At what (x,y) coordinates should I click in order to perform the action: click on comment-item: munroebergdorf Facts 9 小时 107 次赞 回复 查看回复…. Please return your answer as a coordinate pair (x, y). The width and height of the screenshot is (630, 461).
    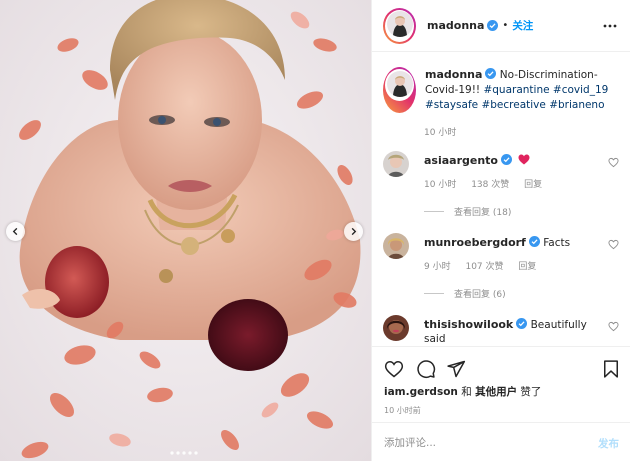
    Looking at the image, I should click on (503, 268).